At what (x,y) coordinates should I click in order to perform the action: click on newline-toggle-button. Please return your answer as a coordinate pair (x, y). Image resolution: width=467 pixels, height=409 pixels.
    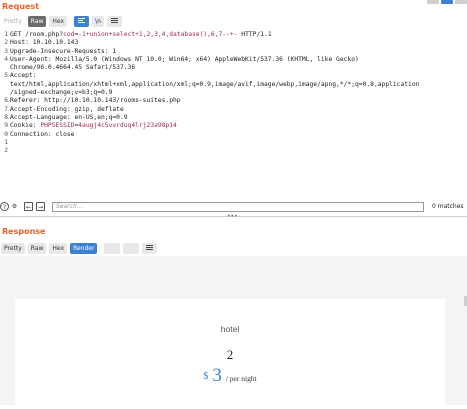
    Looking at the image, I should click on (131, 248).